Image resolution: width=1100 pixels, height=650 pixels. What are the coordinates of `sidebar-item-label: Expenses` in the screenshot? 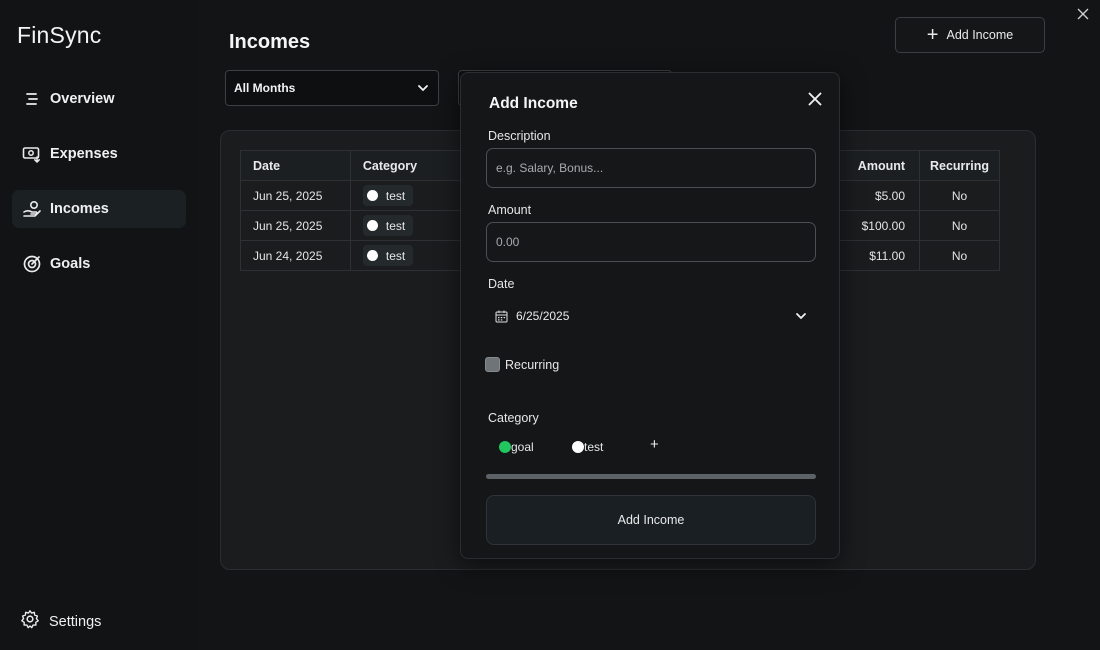 It's located at (84, 154).